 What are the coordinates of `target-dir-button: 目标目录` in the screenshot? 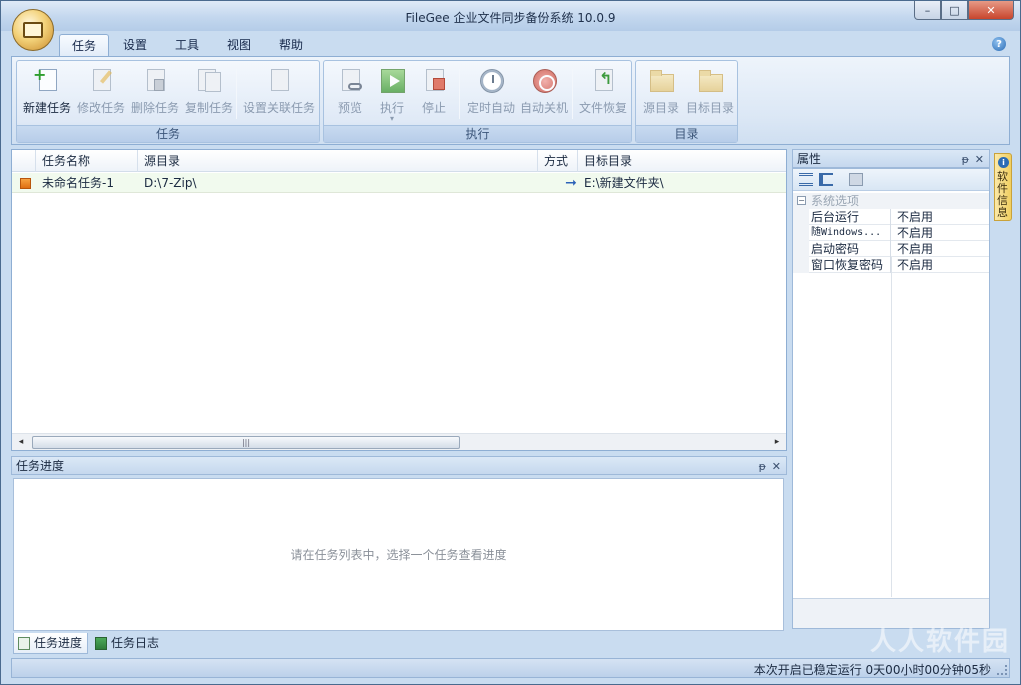 It's located at (710, 92).